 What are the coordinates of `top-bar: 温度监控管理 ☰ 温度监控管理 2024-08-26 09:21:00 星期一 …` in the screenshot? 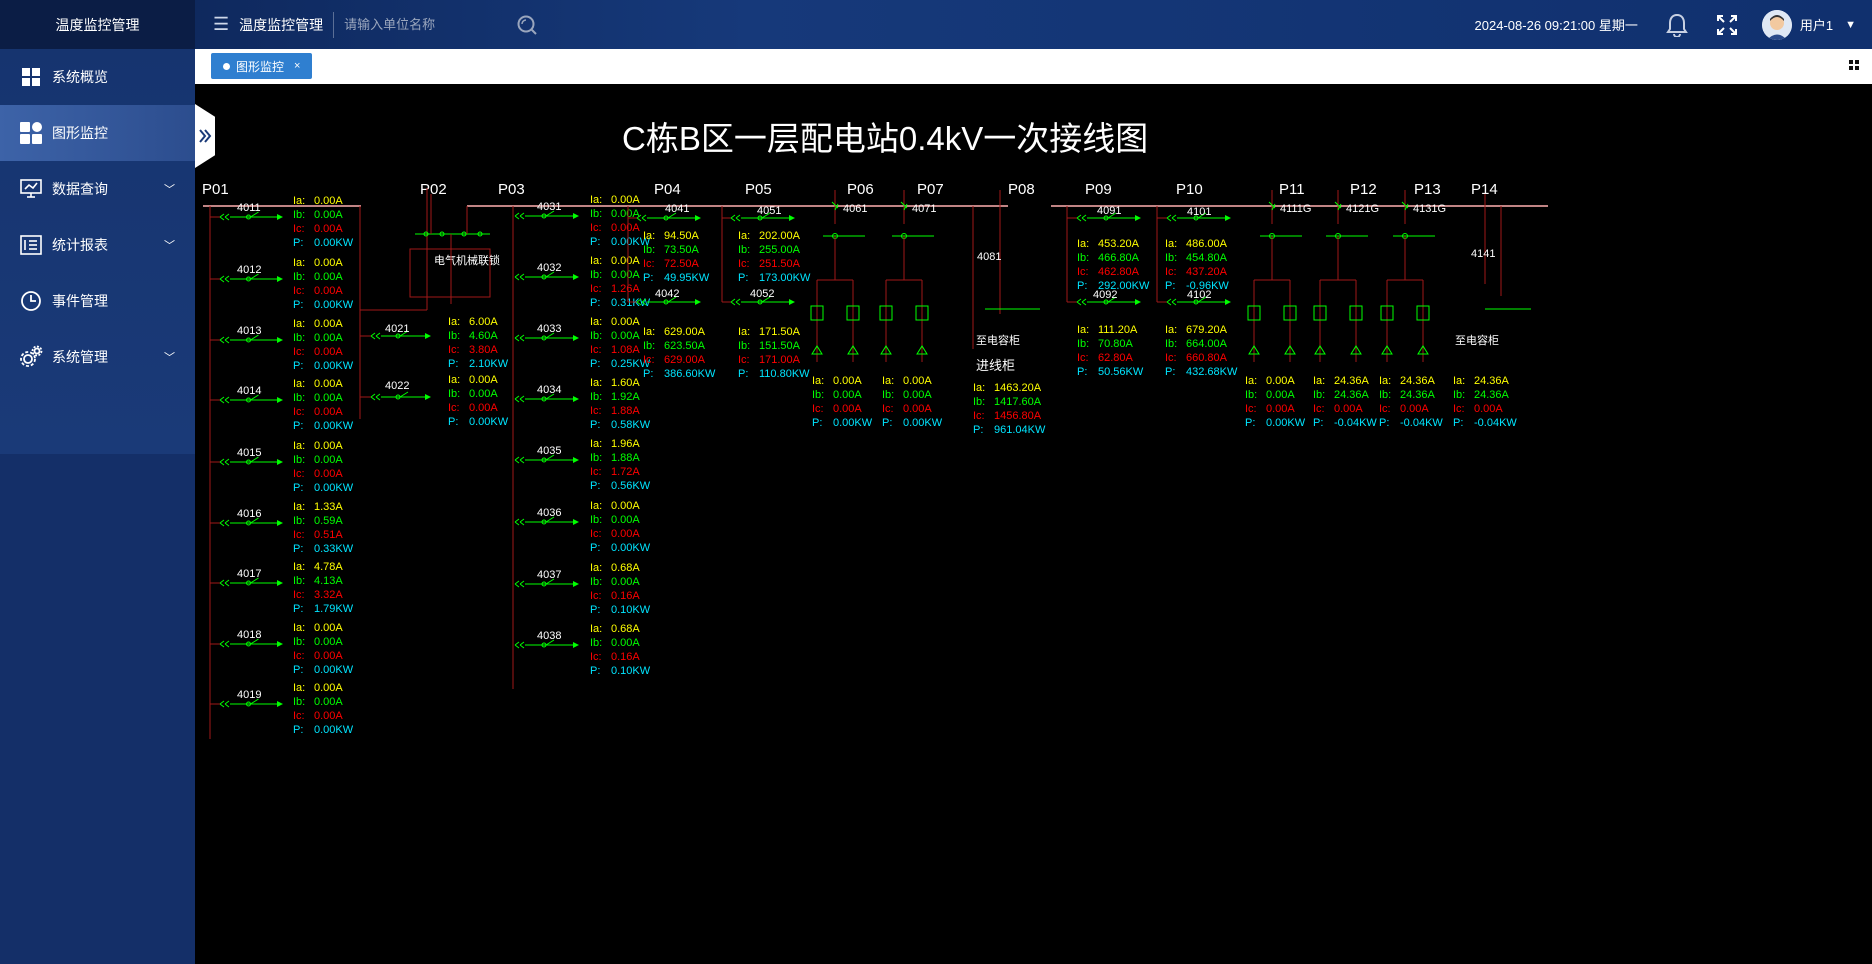 It's located at (936, 24).